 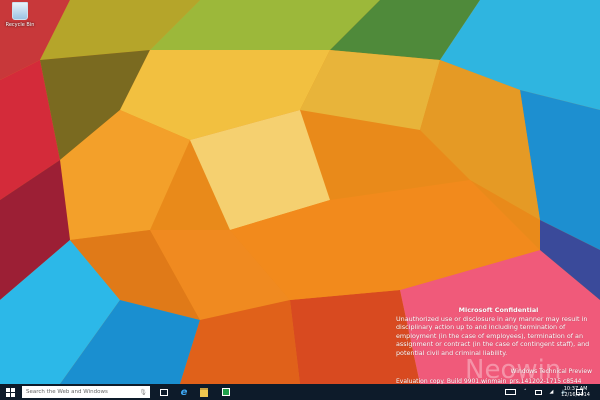 I want to click on clock: 10:37 AM 12/16/2014, so click(x=575, y=392).